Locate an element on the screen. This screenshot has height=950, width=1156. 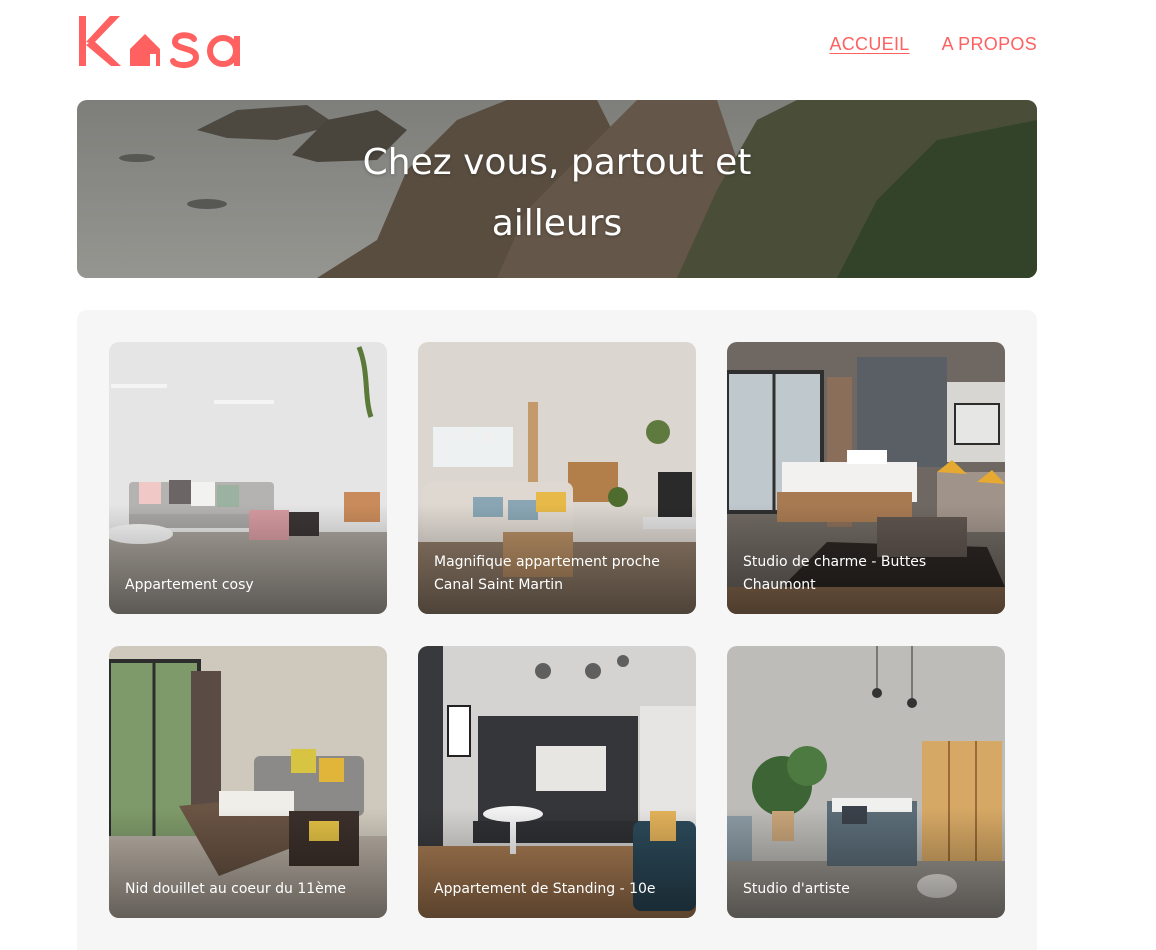
listing-card: Nid douillet au coeur du 11ème is located at coordinates (248, 782).